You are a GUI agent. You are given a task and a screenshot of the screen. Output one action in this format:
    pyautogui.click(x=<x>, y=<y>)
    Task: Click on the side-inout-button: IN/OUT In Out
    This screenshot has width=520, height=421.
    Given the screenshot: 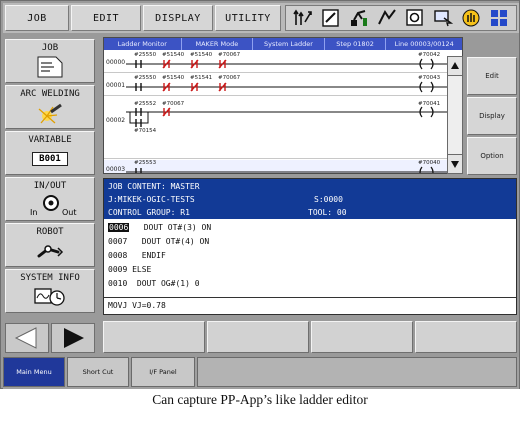 What is the action you would take?
    pyautogui.click(x=50, y=199)
    